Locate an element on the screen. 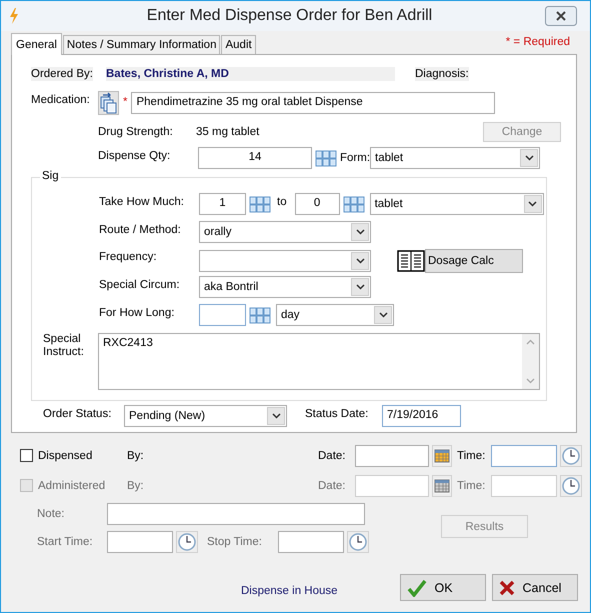 The height and width of the screenshot is (613, 591). field-label: Administered is located at coordinates (72, 486).